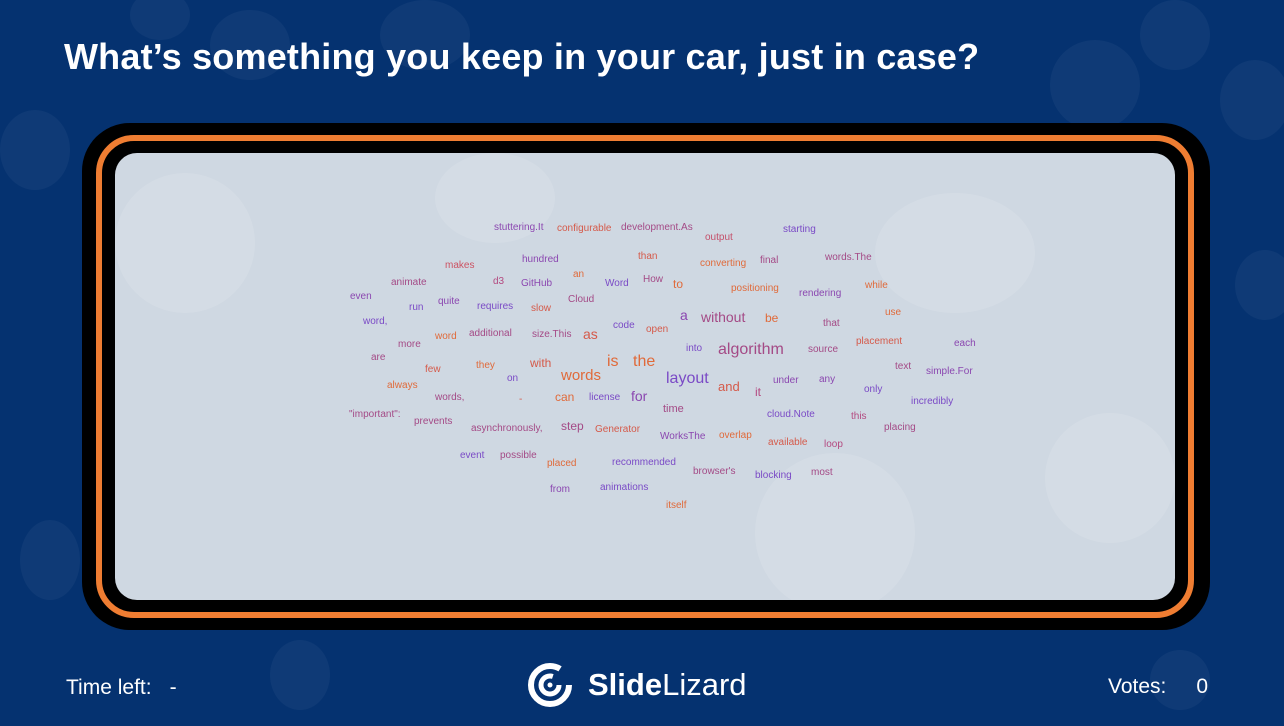  What do you see at coordinates (683, 436) in the screenshot?
I see `word-cloud-word: WorksThe` at bounding box center [683, 436].